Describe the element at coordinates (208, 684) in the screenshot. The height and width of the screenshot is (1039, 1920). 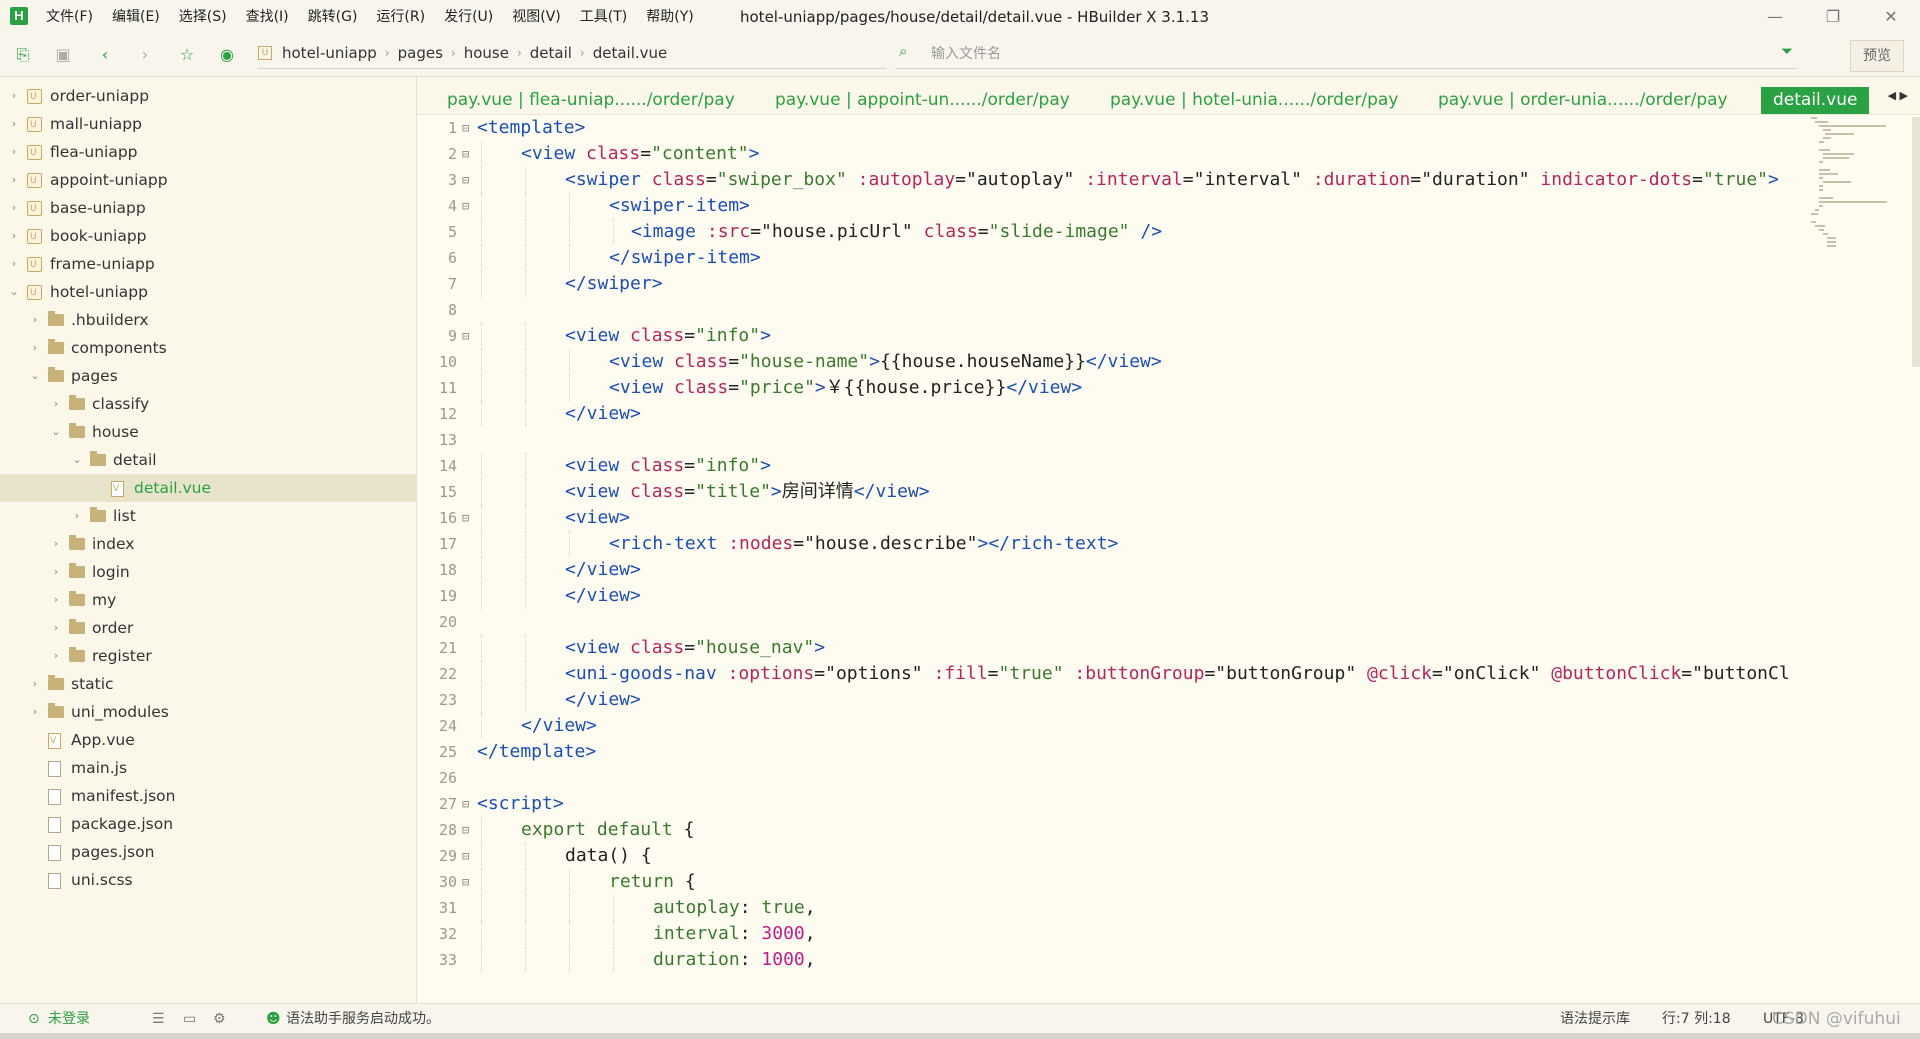
I see `tree-item: › static` at that location.